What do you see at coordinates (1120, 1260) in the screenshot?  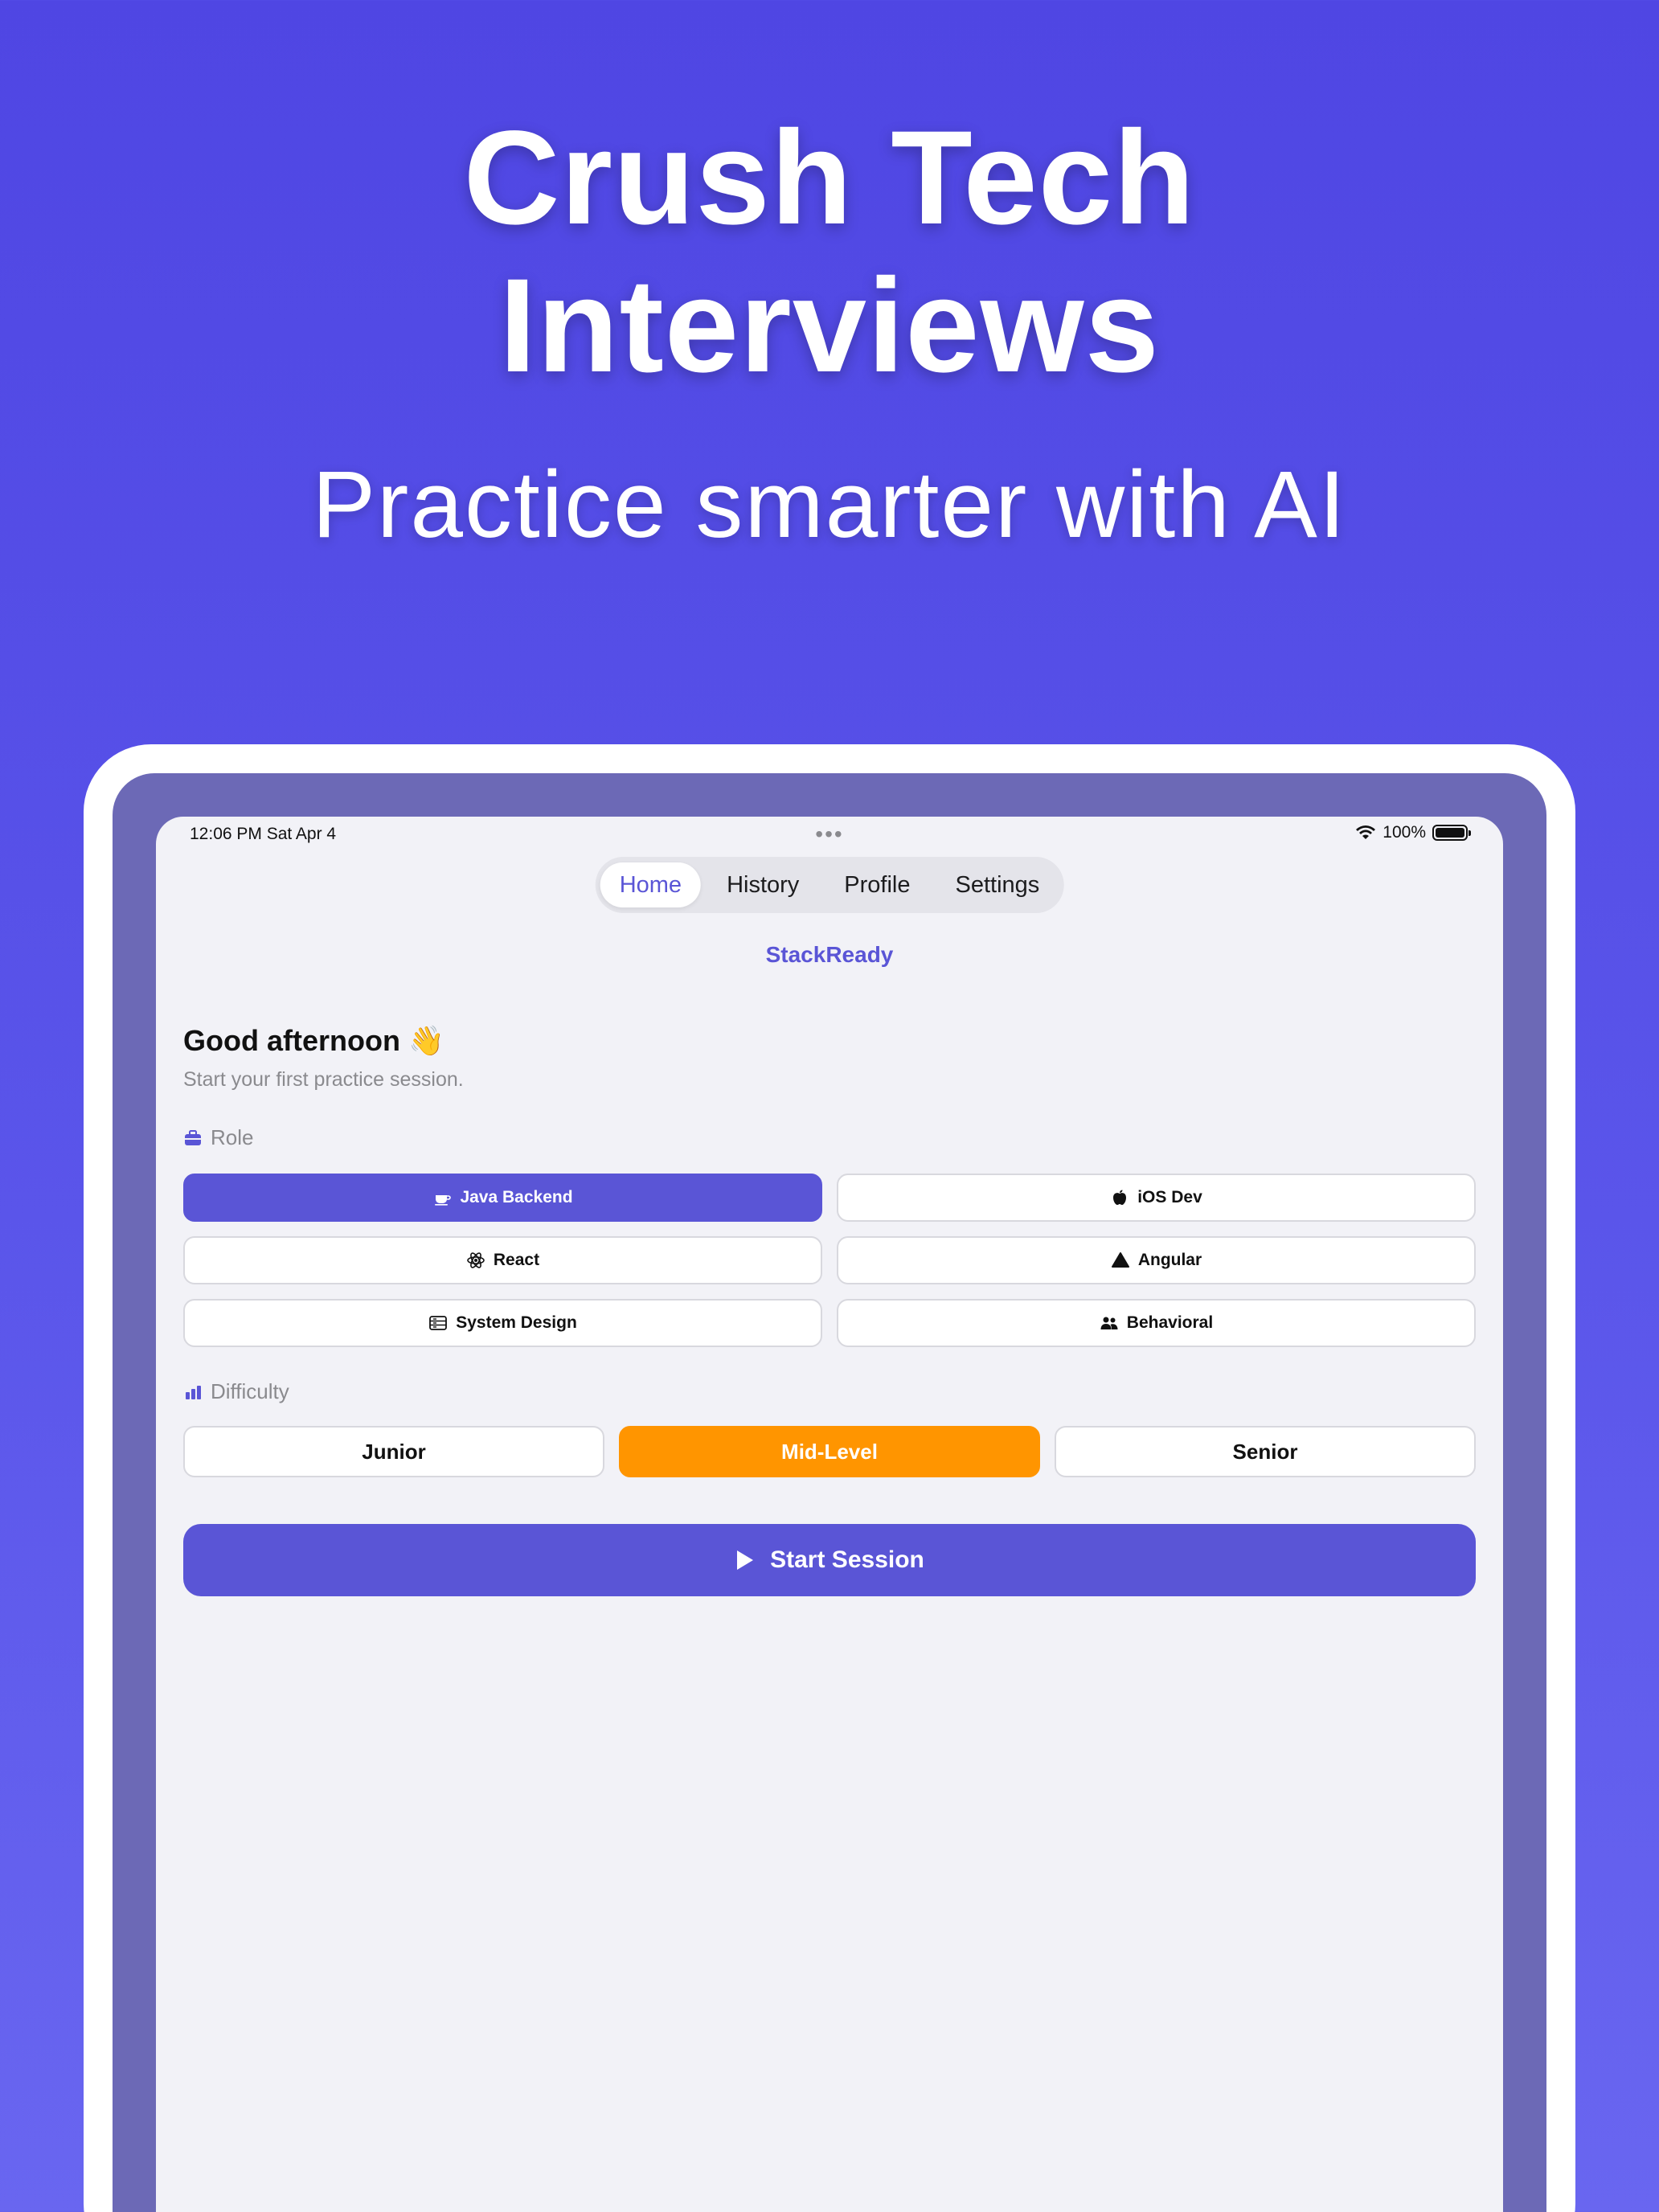 I see `triangle-icon` at bounding box center [1120, 1260].